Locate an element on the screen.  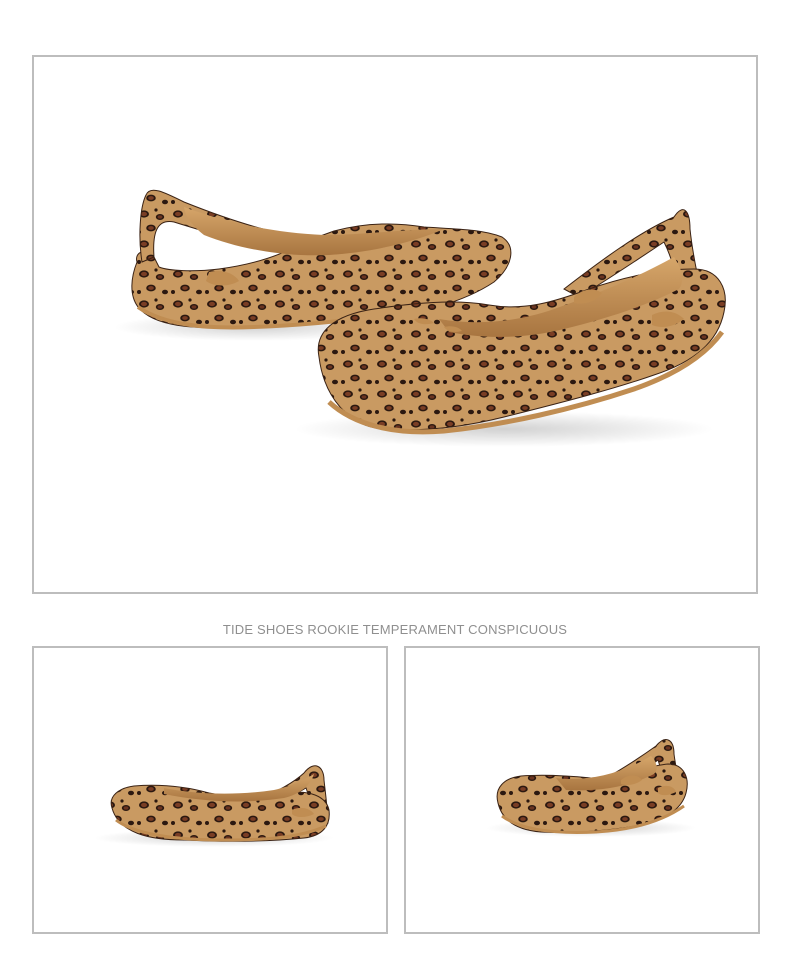
leopard-clog-side-view-image is located at coordinates (214, 806).